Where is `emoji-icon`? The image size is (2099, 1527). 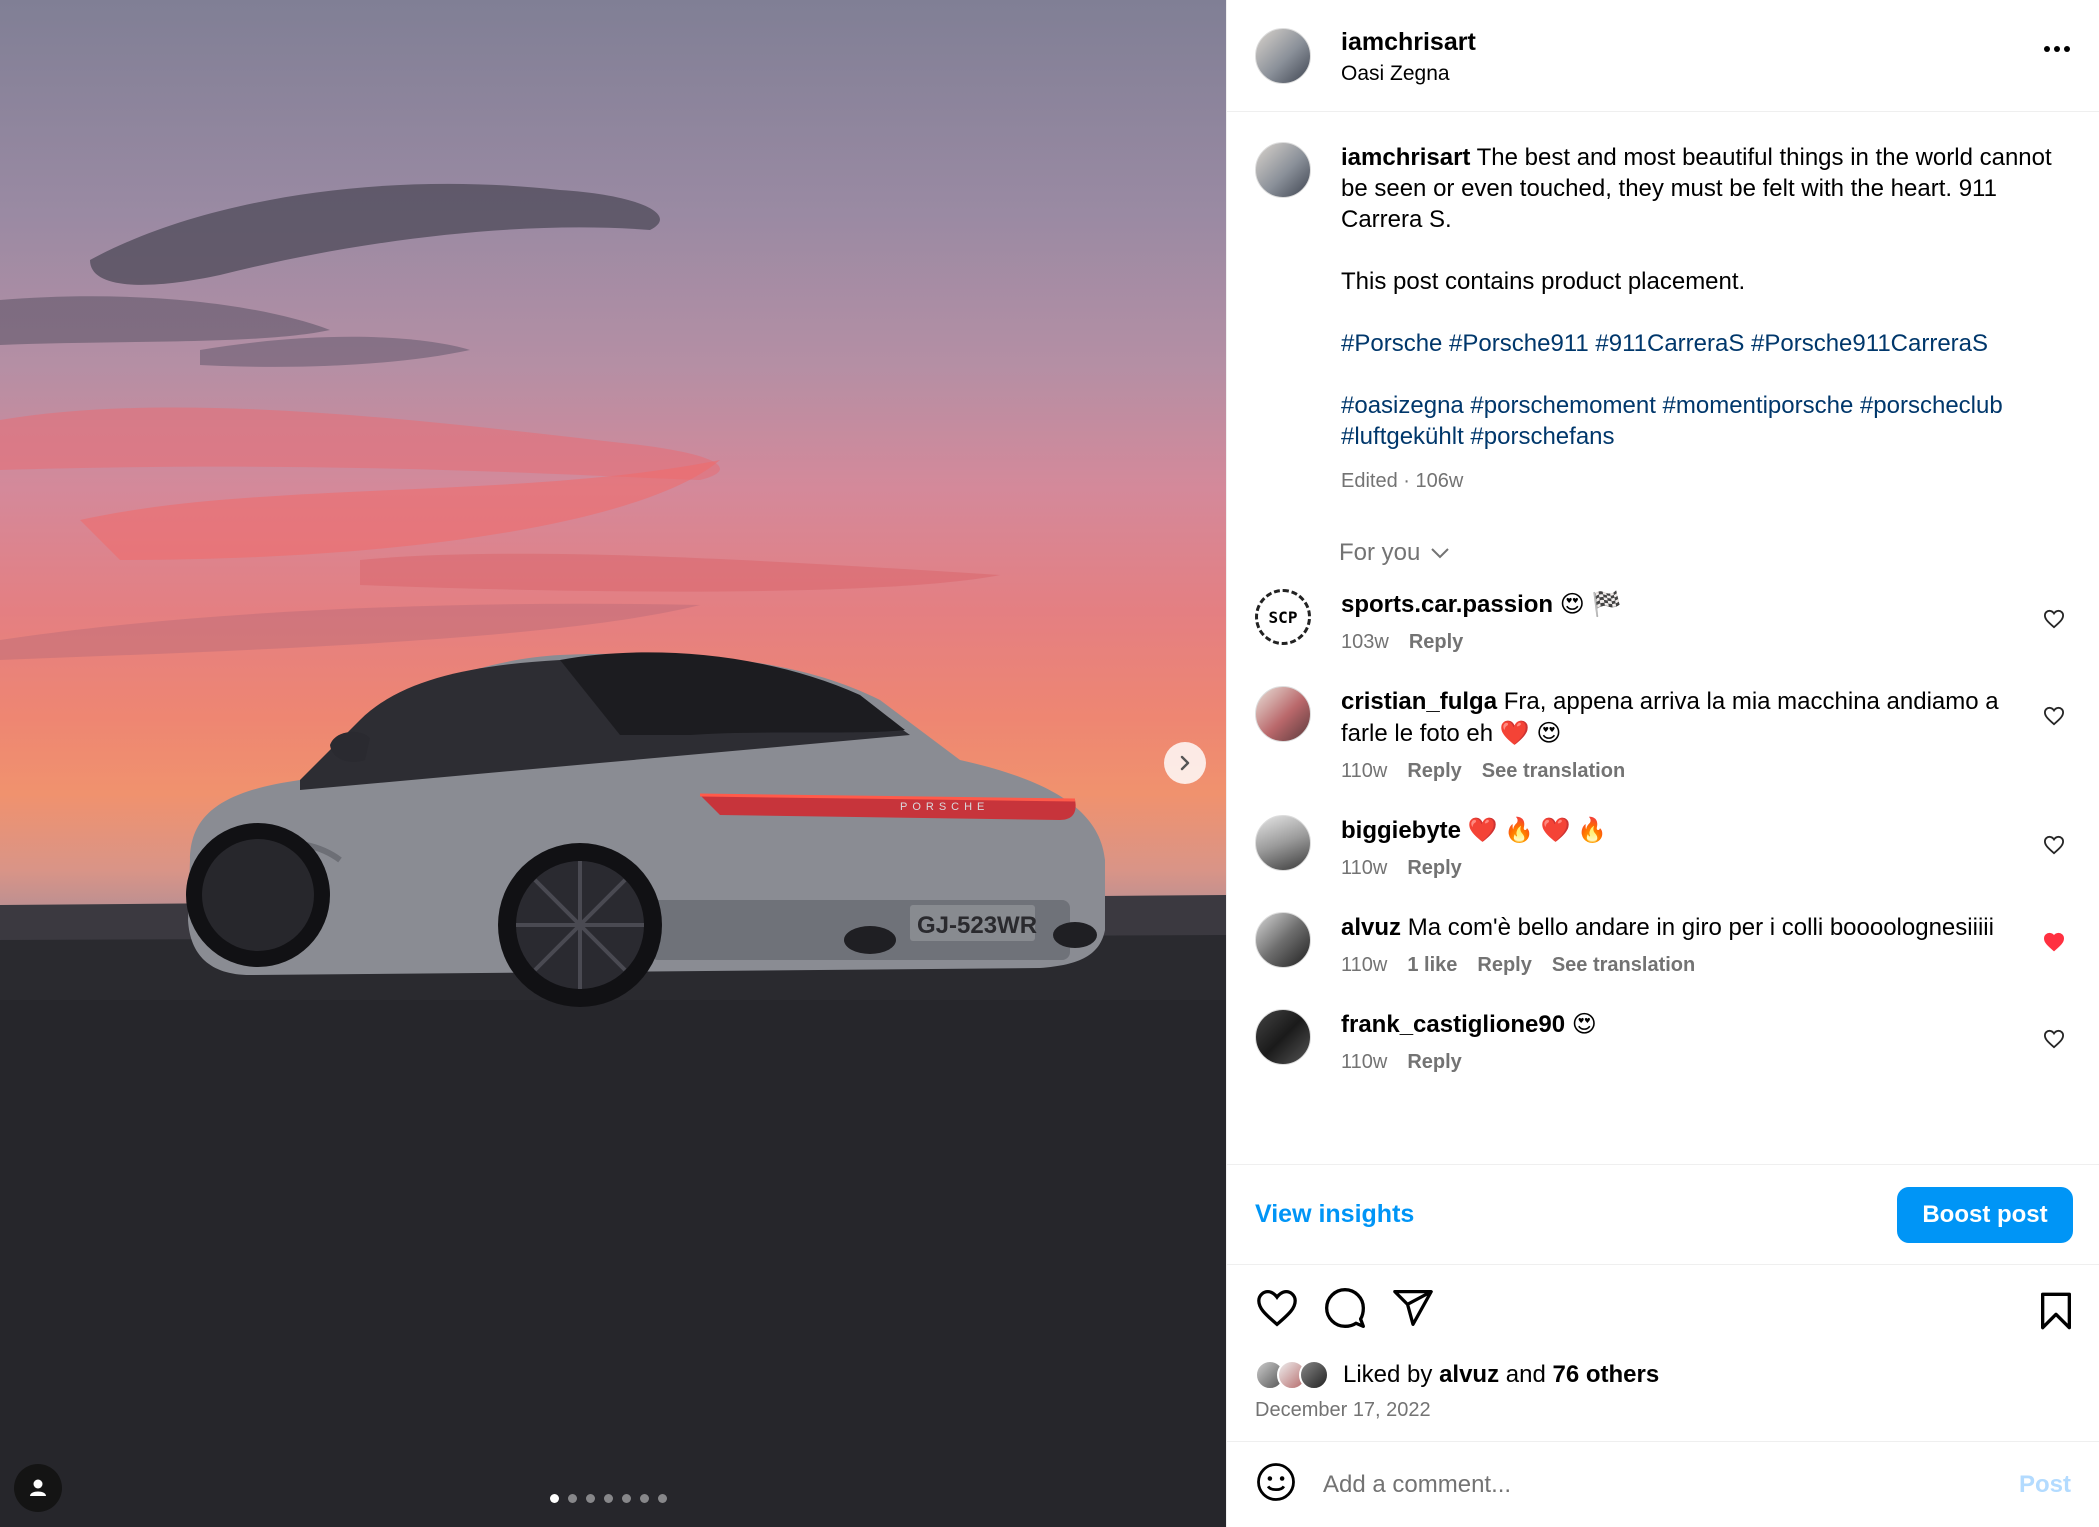
emoji-icon is located at coordinates (1276, 1482).